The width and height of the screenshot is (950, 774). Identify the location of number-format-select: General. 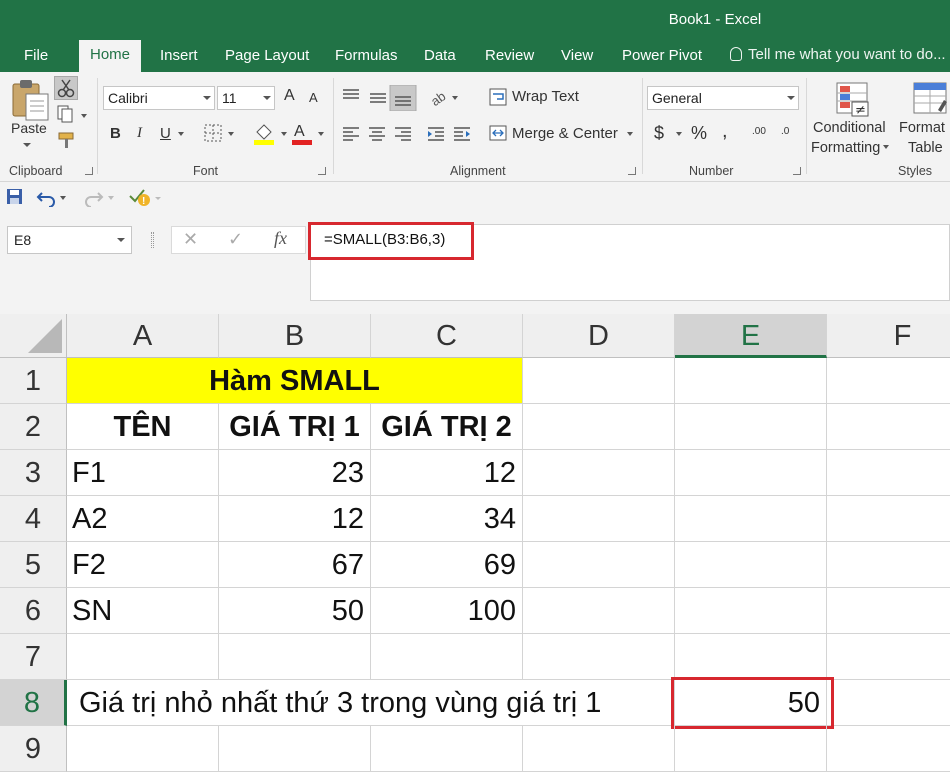
(723, 98).